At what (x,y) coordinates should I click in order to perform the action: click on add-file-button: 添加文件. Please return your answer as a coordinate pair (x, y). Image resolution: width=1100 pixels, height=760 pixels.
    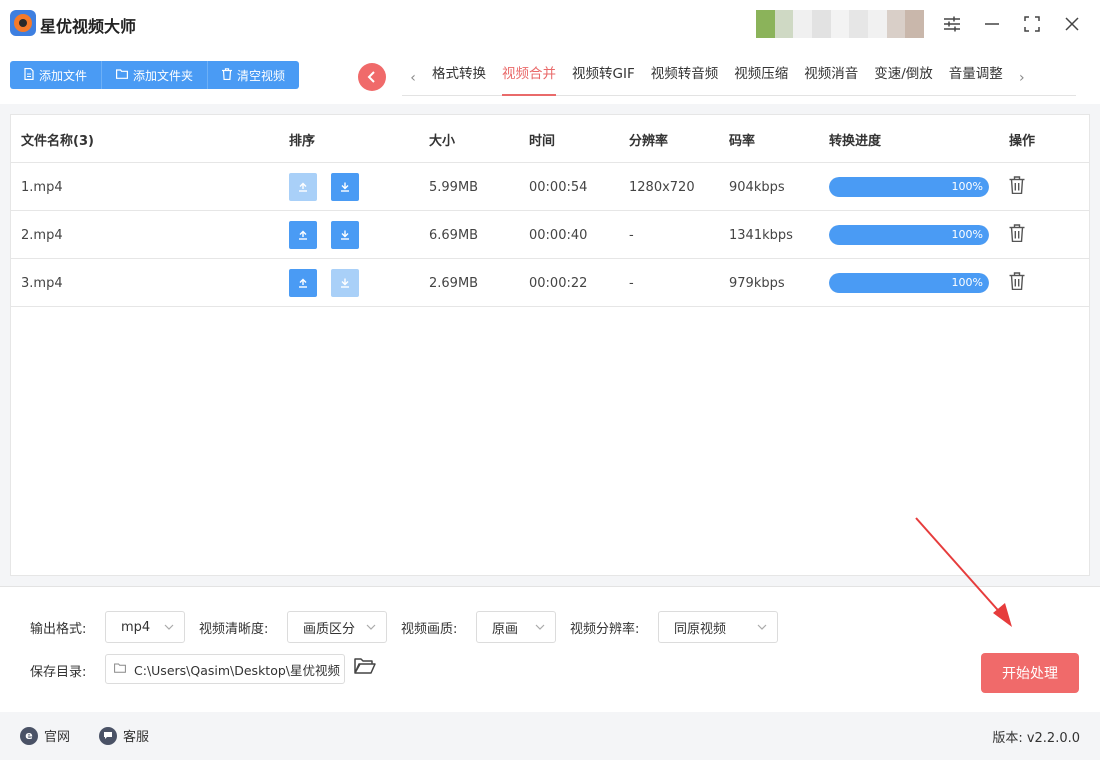
    Looking at the image, I should click on (56, 75).